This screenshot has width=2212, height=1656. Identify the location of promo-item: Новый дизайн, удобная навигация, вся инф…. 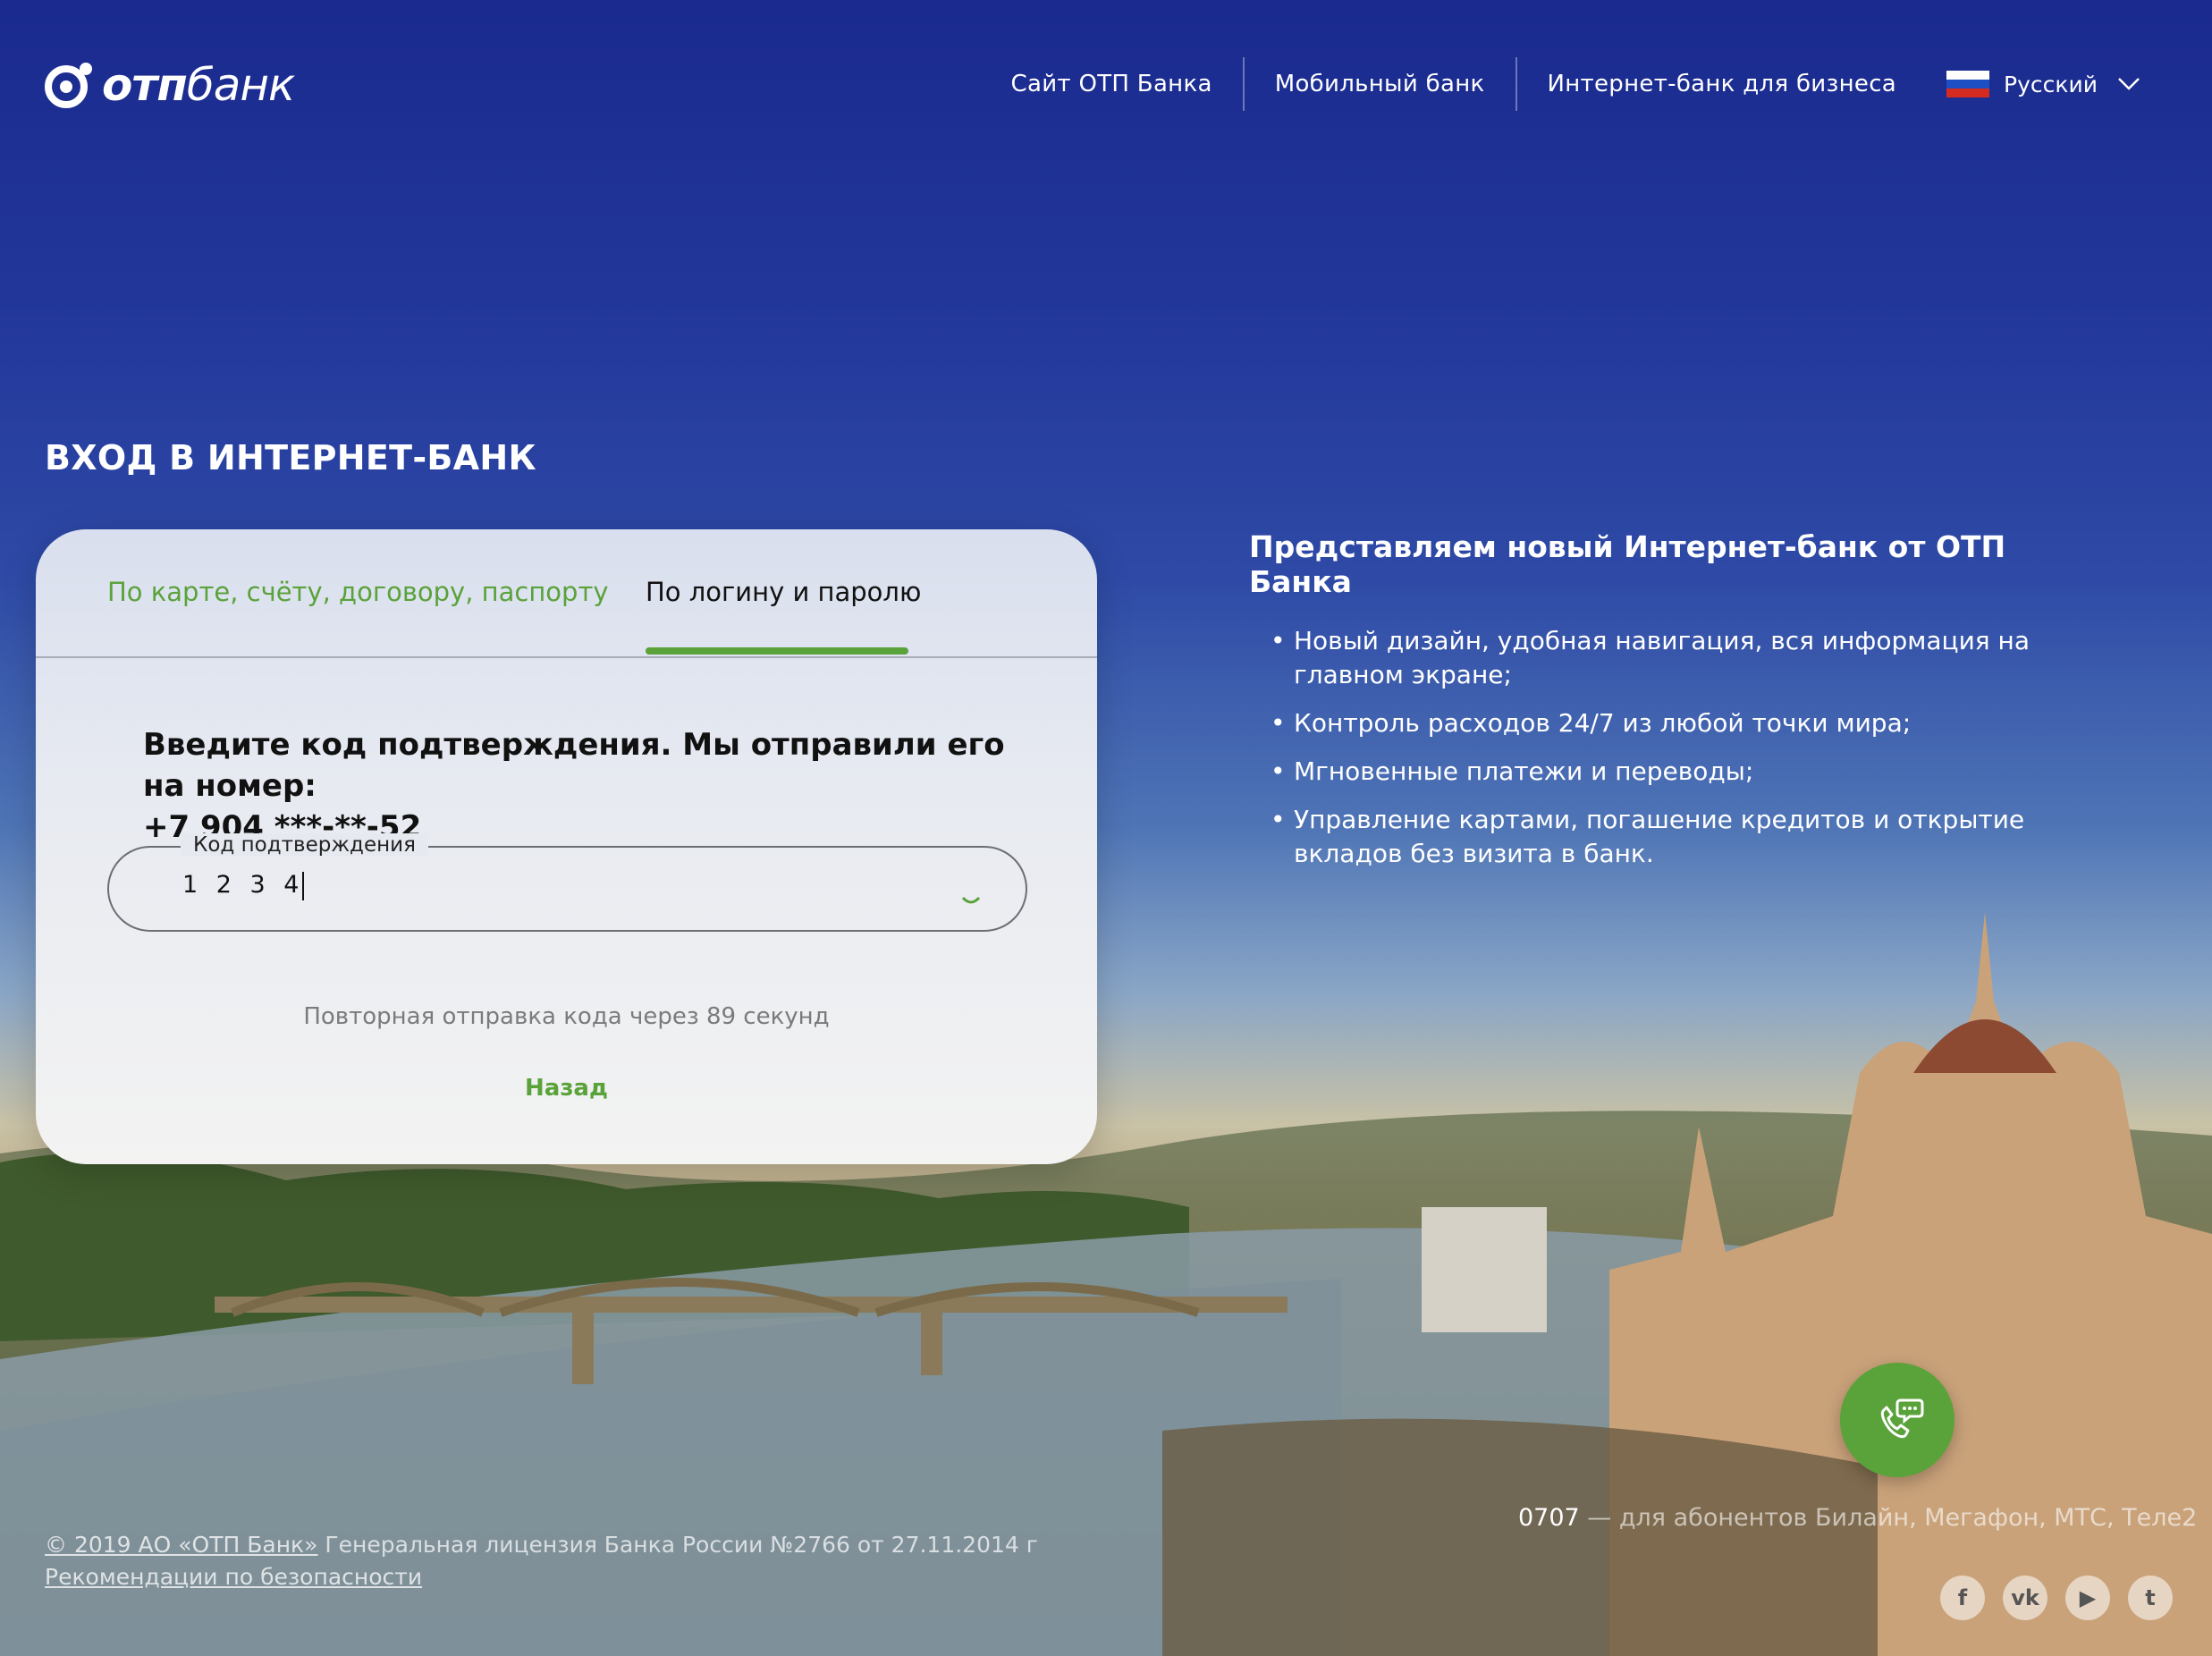
(1651, 658).